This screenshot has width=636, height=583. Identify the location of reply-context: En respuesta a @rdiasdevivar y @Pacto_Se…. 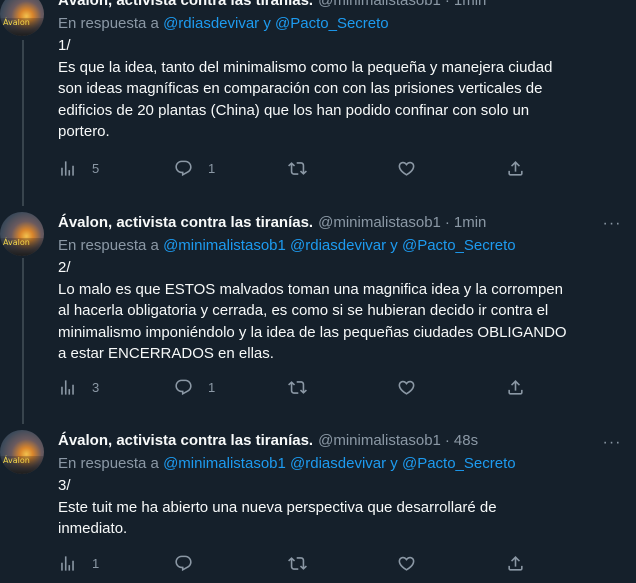
(341, 24).